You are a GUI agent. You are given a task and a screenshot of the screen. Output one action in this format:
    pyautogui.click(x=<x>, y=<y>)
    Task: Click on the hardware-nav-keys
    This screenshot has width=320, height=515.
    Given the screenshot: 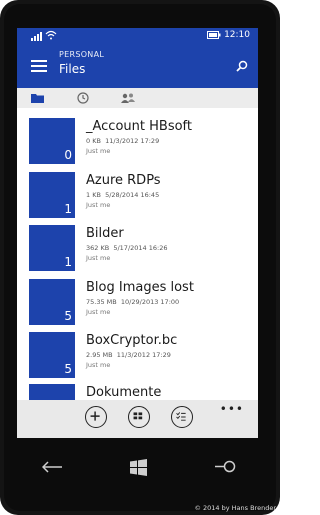 What is the action you would take?
    pyautogui.click(x=140, y=473)
    